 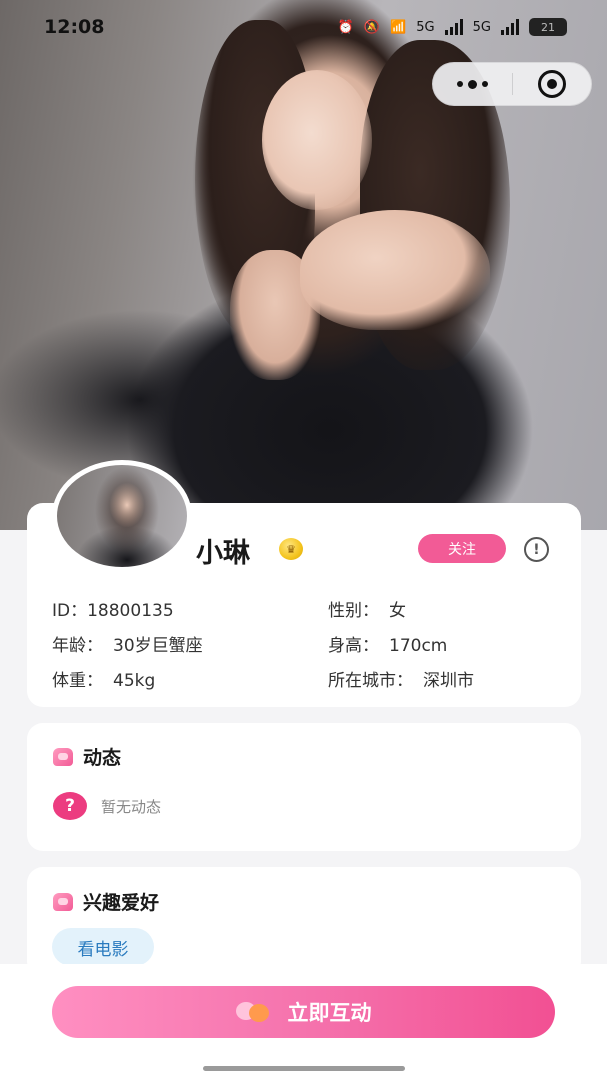 I want to click on info-age-label: 年龄：, so click(x=77, y=646).